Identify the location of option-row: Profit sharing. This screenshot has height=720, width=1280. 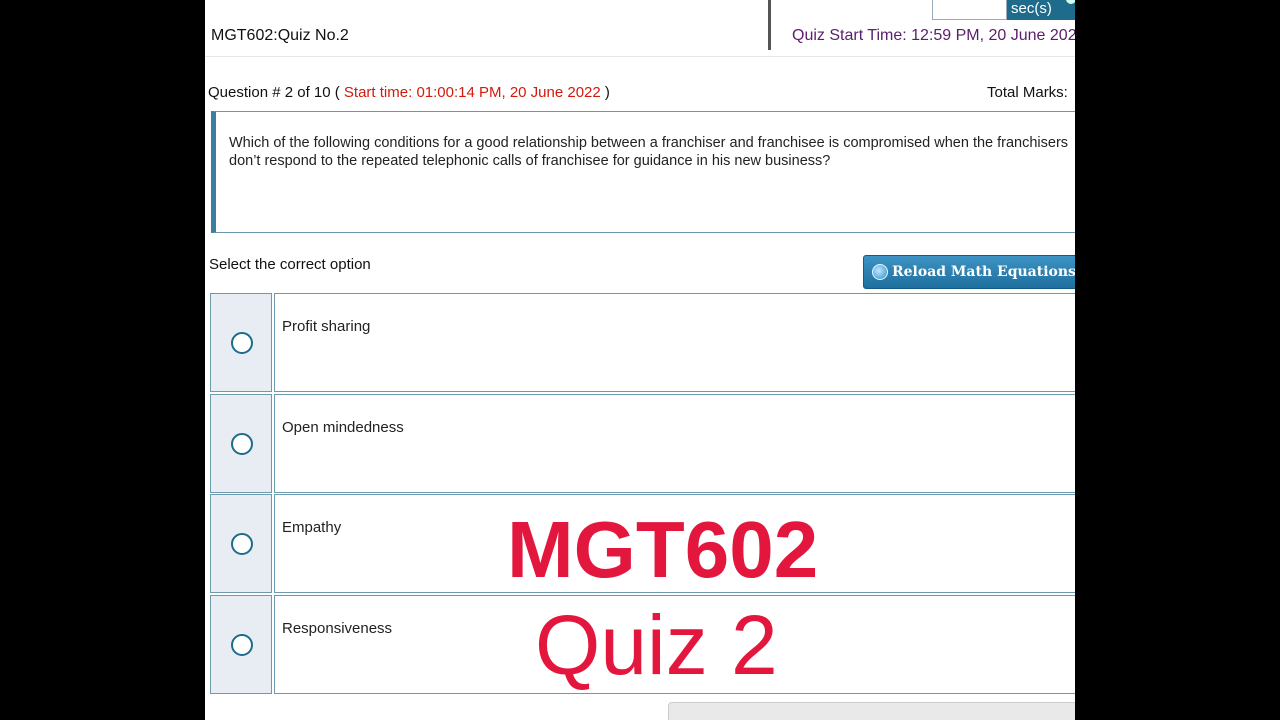
(642, 342).